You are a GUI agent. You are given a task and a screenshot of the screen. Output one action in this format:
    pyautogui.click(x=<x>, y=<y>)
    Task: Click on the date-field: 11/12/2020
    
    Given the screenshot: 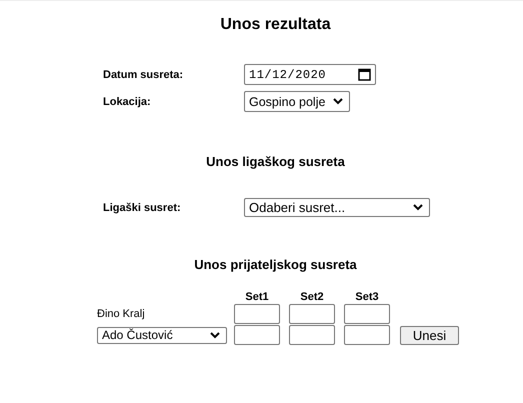 What is the action you would take?
    pyautogui.click(x=310, y=74)
    